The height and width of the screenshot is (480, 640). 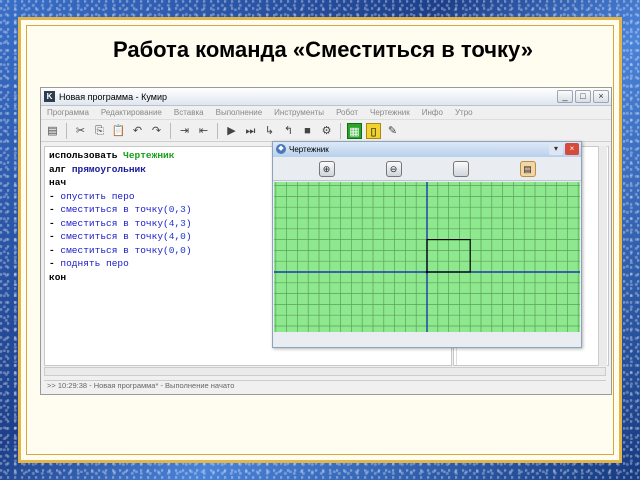 What do you see at coordinates (86, 155) in the screenshot?
I see `code-token: использовать` at bounding box center [86, 155].